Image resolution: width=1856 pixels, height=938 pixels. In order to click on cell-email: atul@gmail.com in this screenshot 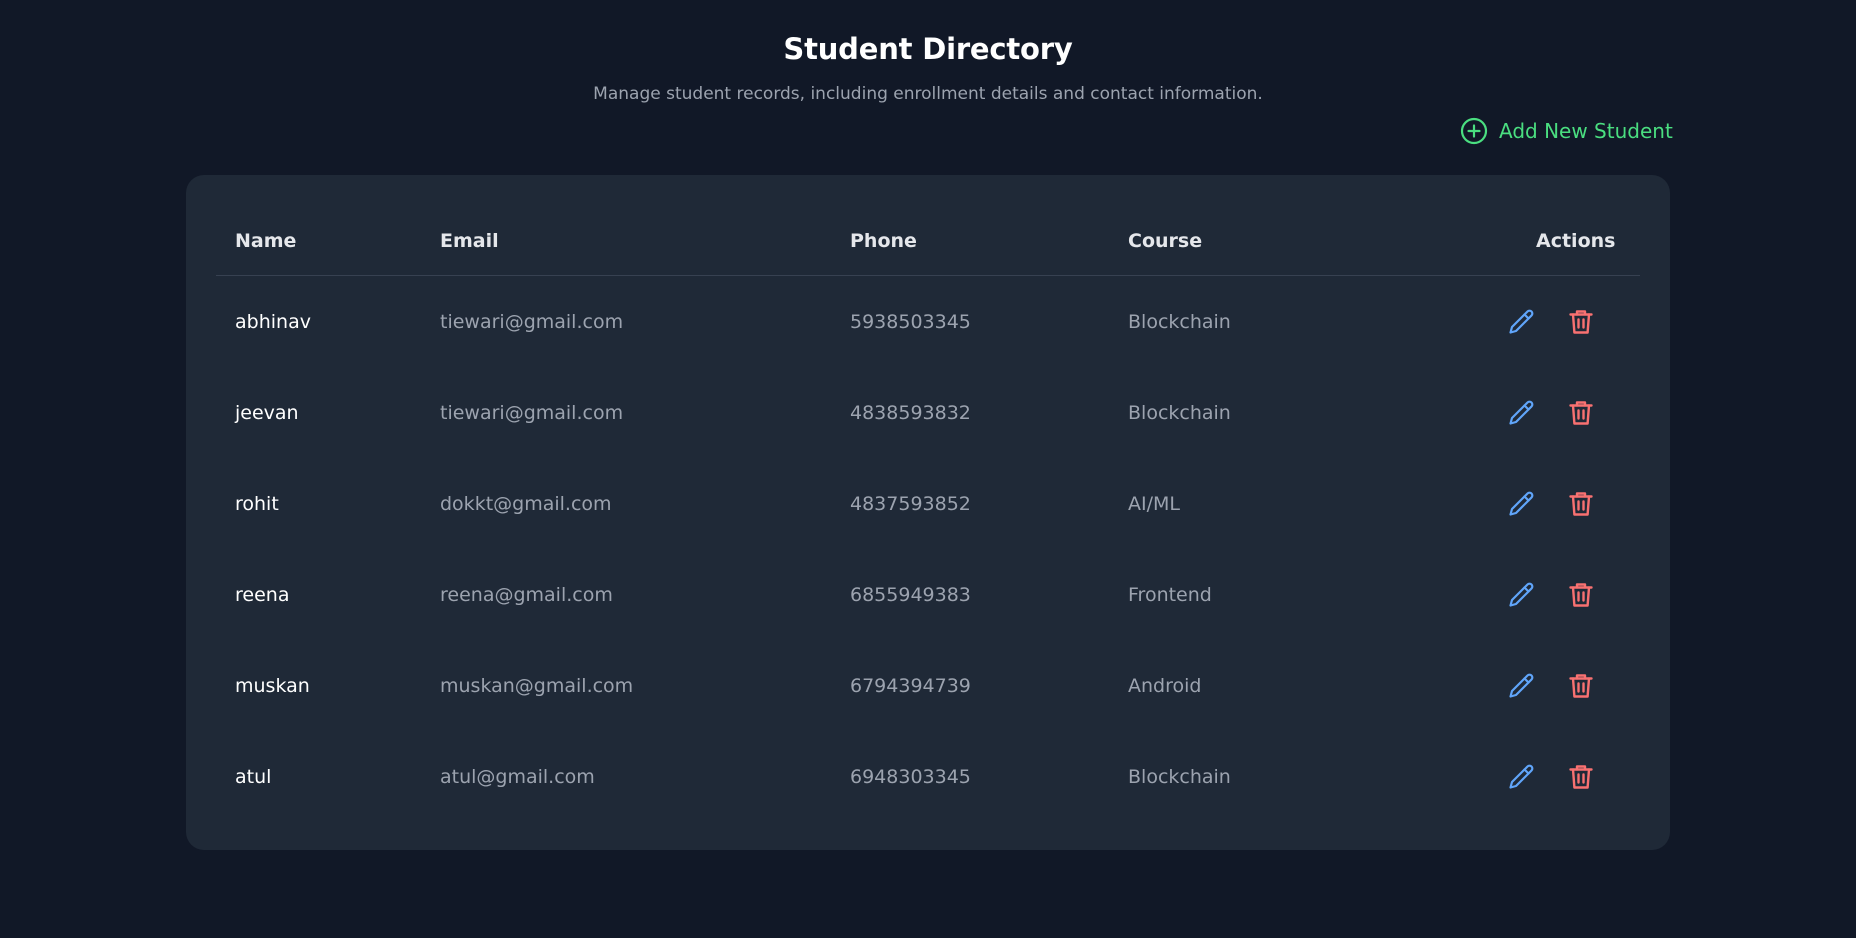, I will do `click(517, 776)`.